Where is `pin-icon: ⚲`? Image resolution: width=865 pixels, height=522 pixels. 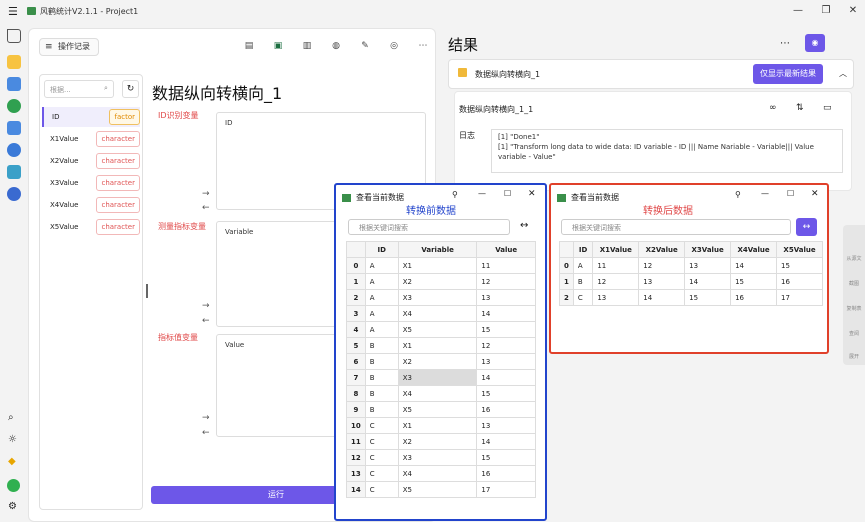 pin-icon: ⚲ is located at coordinates (738, 194).